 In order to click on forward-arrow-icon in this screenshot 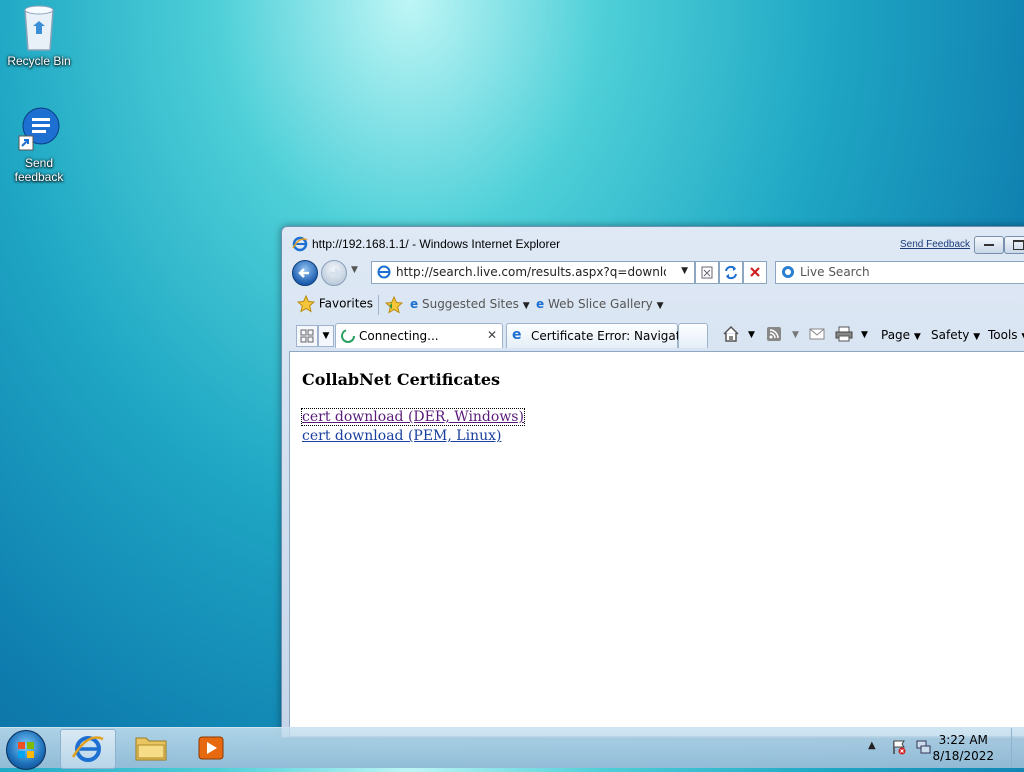, I will do `click(335, 273)`.